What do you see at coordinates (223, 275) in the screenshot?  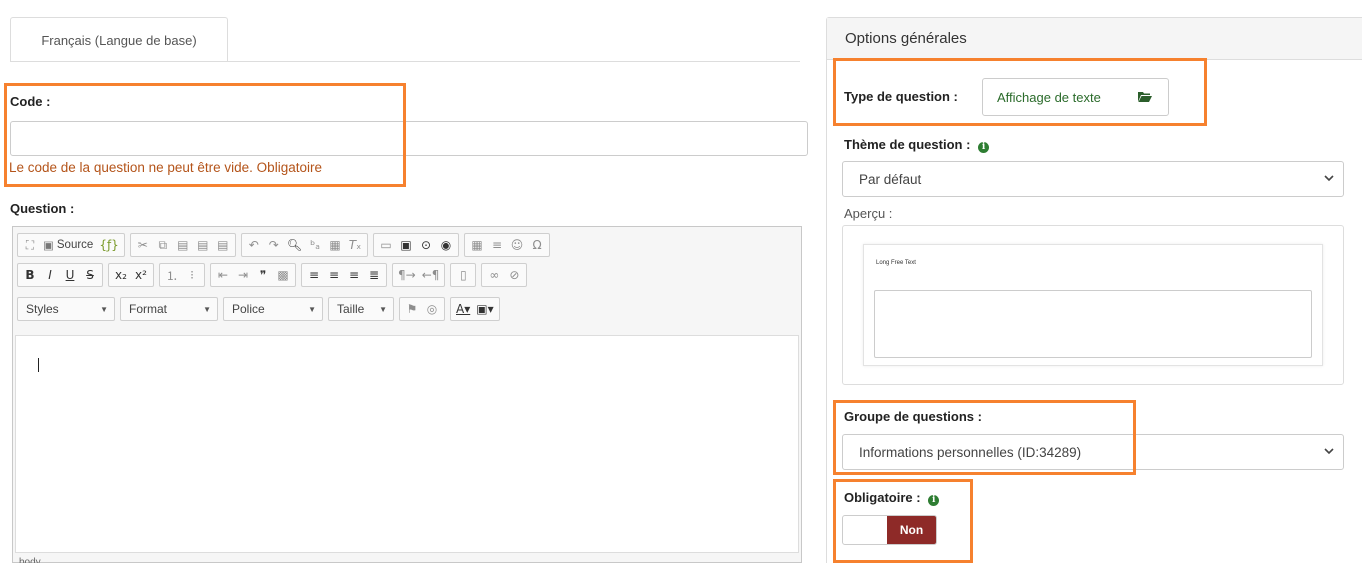 I see `outdent-icon: ⇤` at bounding box center [223, 275].